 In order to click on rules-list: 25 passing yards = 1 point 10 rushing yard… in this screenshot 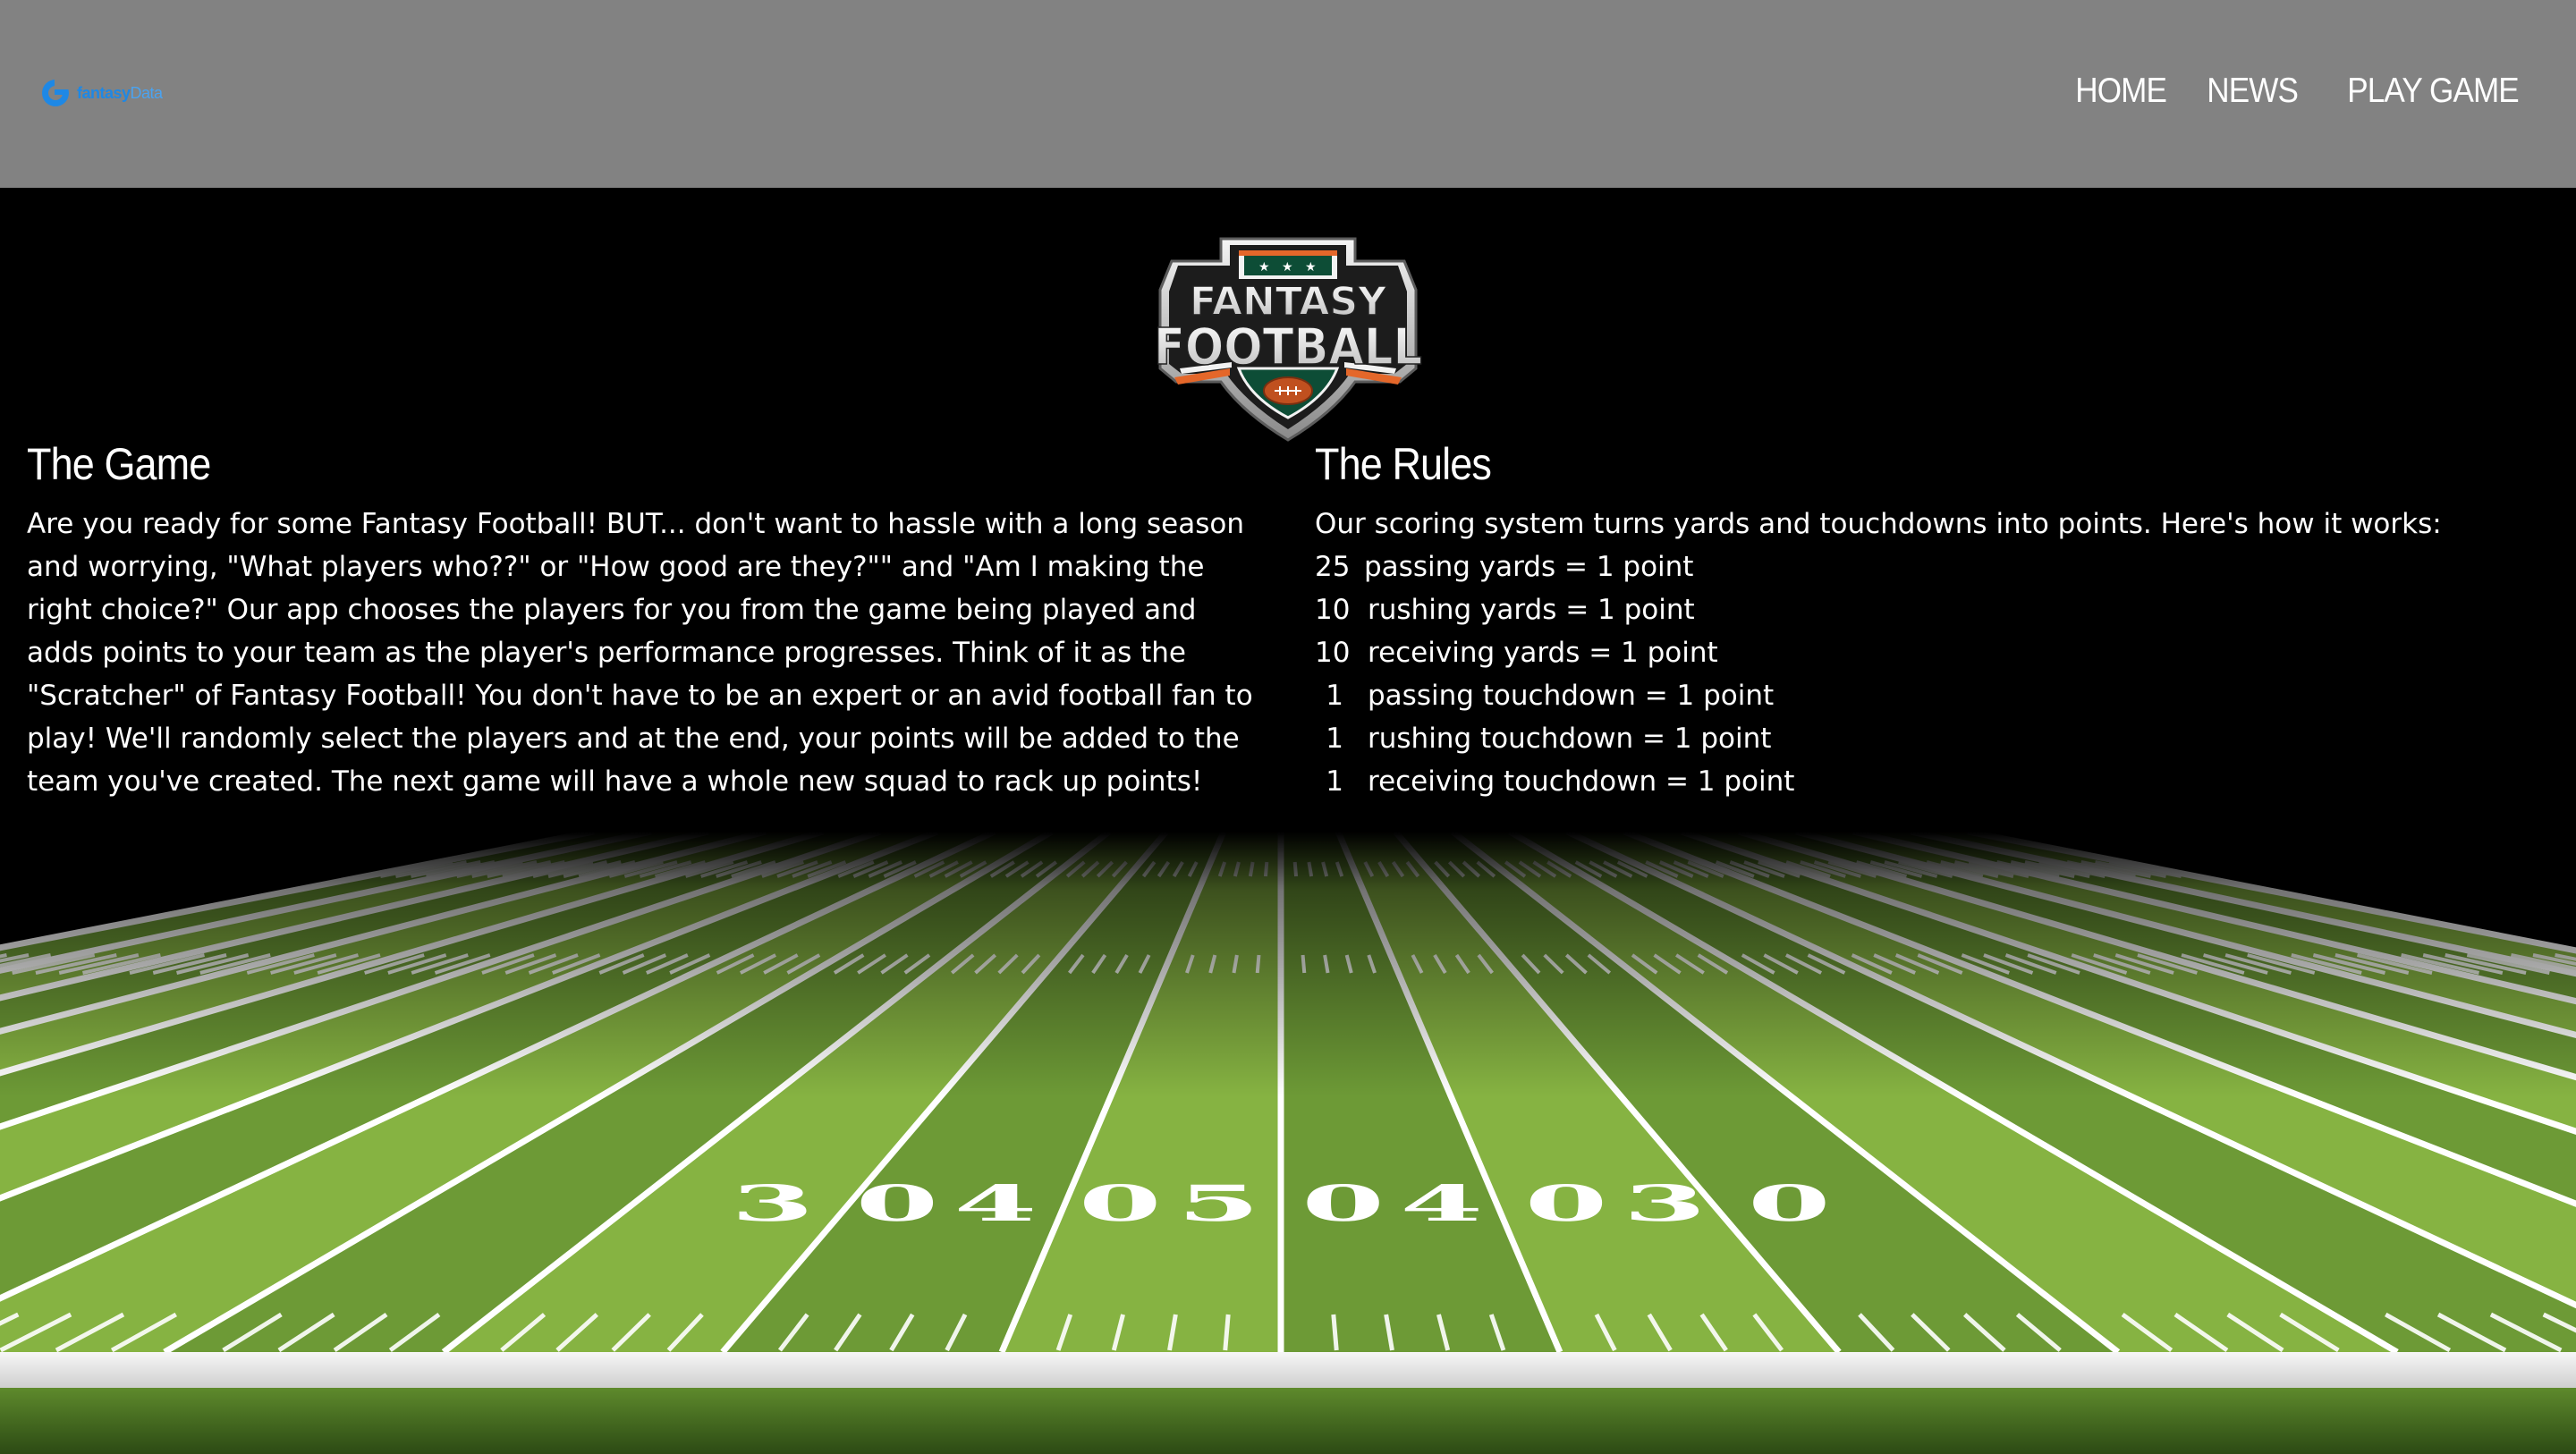, I will do `click(1941, 674)`.